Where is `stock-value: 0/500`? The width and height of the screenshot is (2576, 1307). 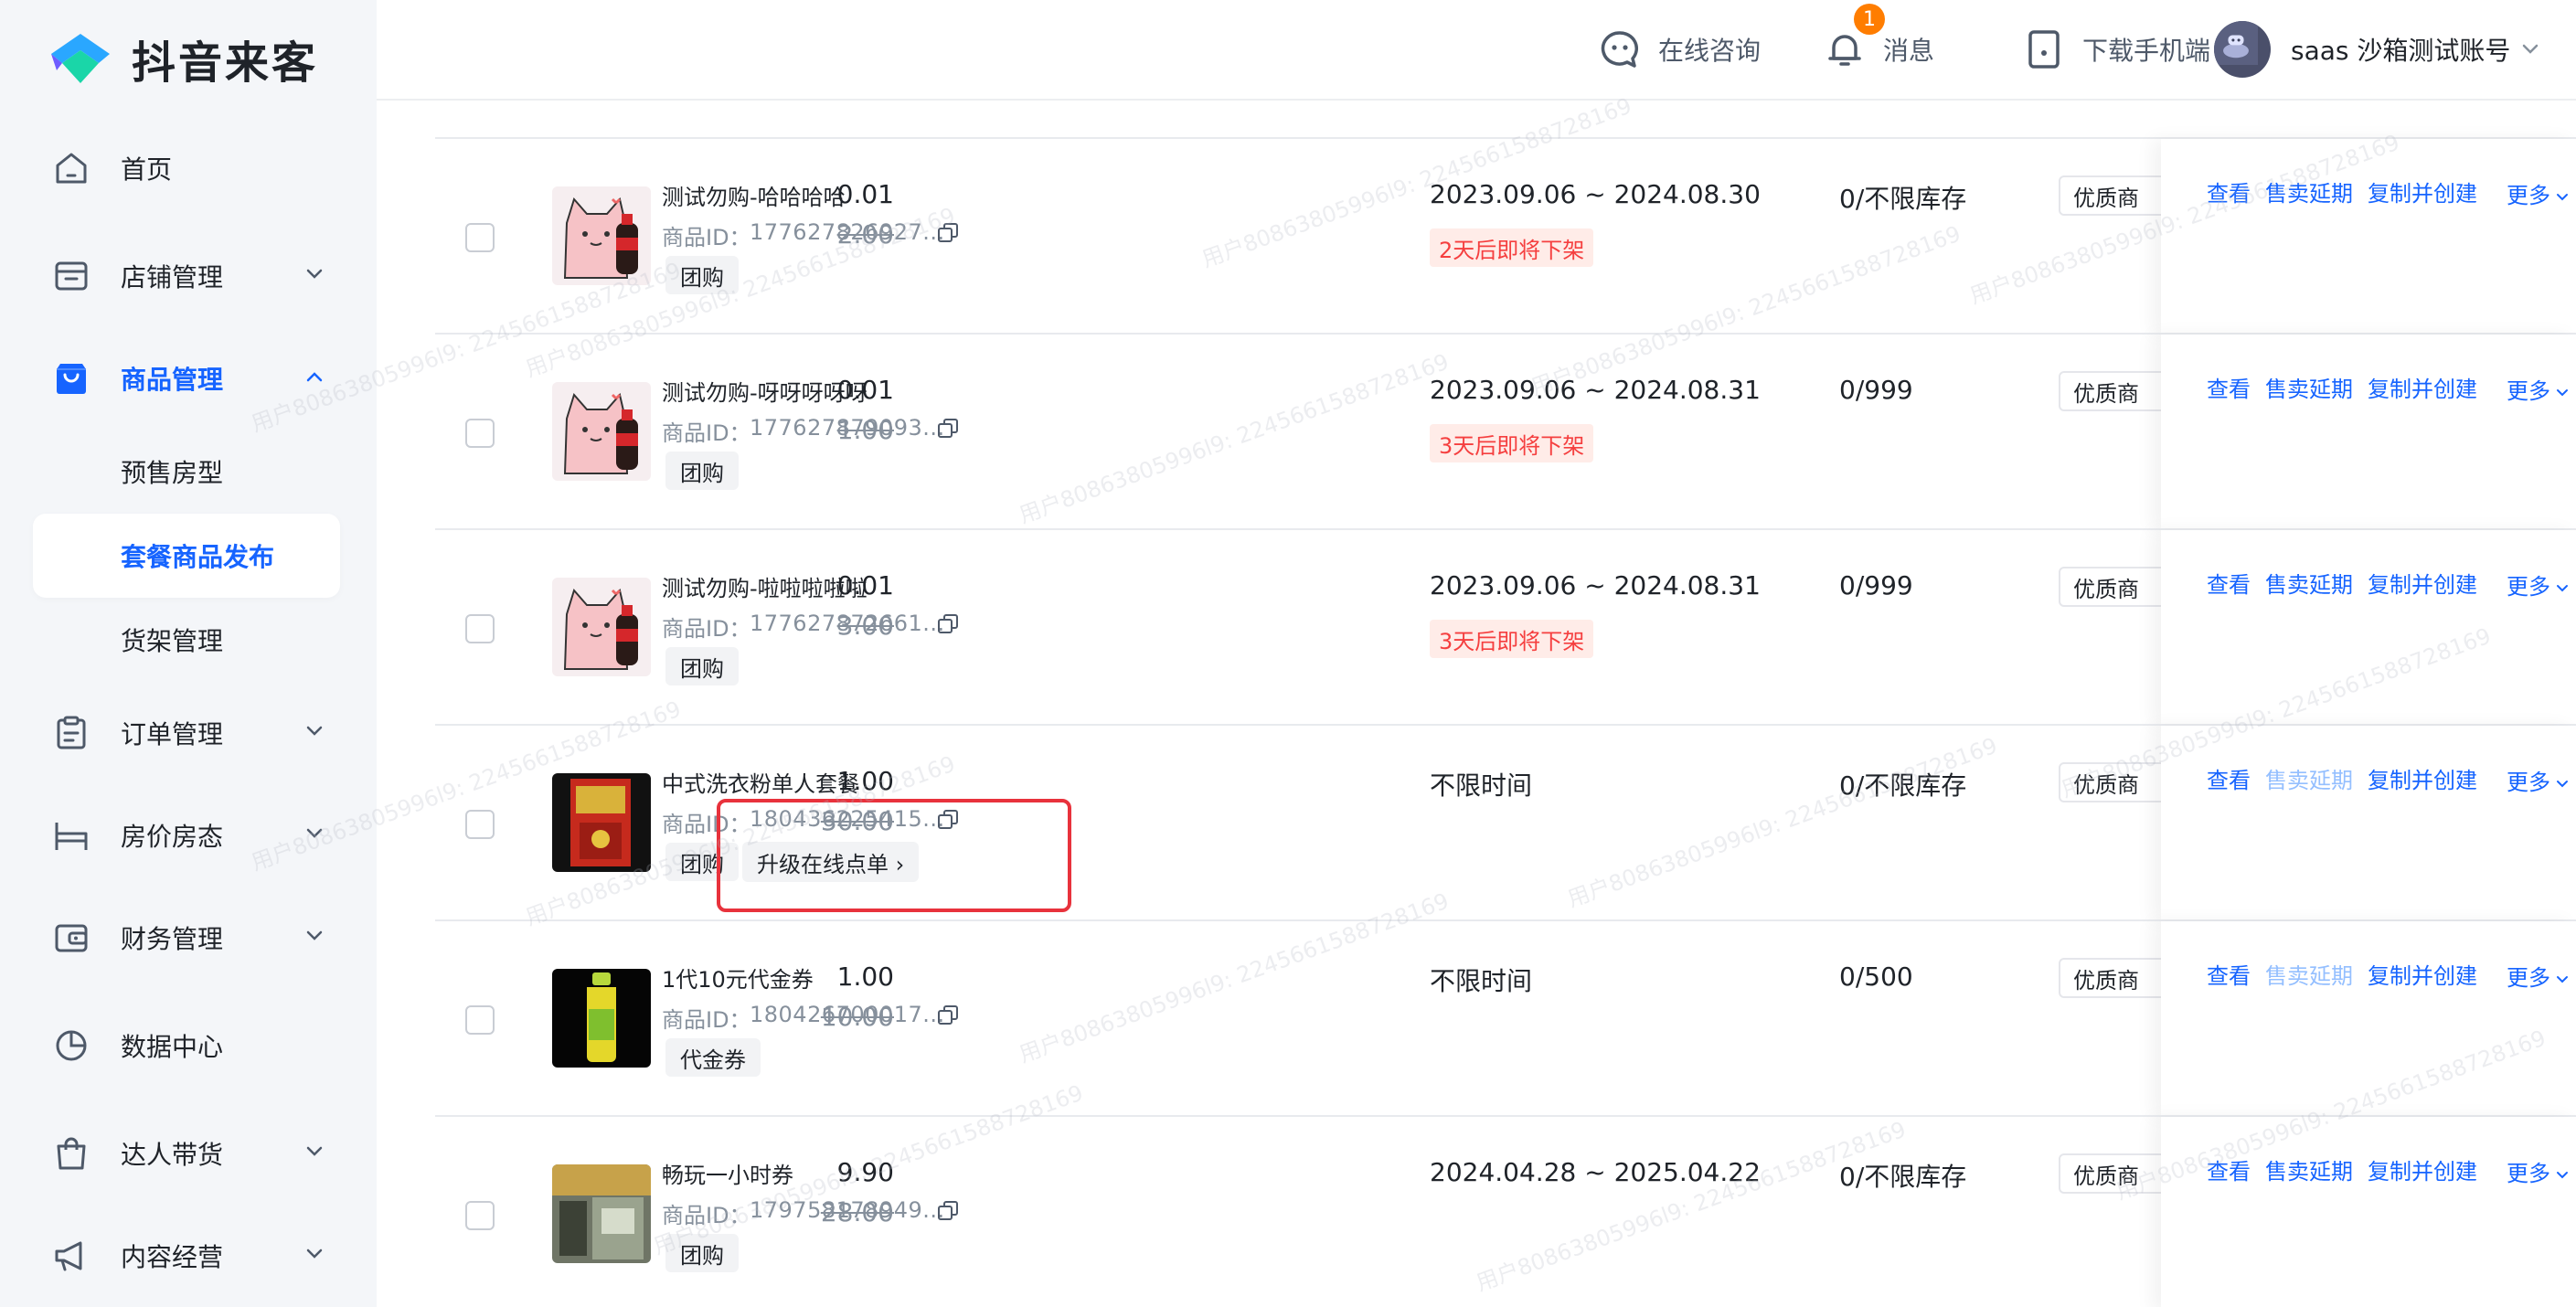
stock-value: 0/500 is located at coordinates (1876, 977).